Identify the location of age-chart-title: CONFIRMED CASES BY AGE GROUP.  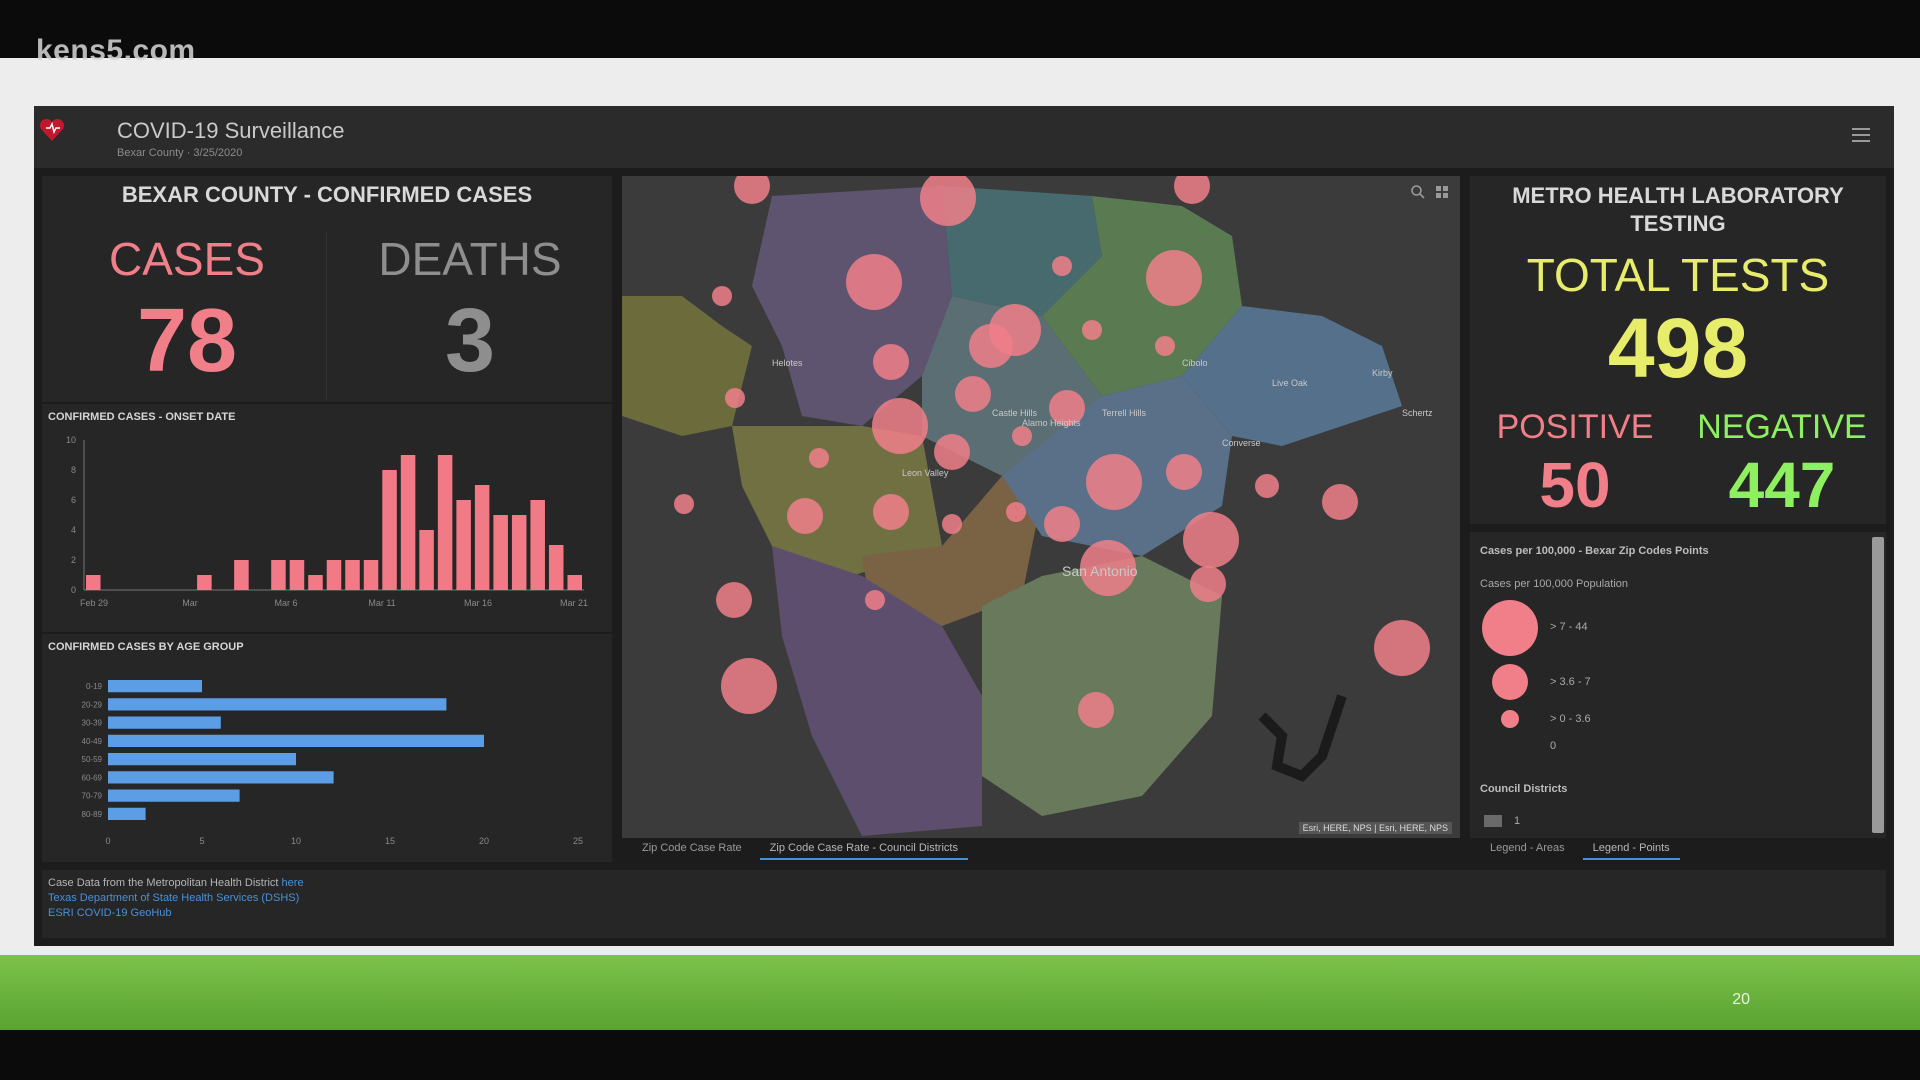
(146, 647).